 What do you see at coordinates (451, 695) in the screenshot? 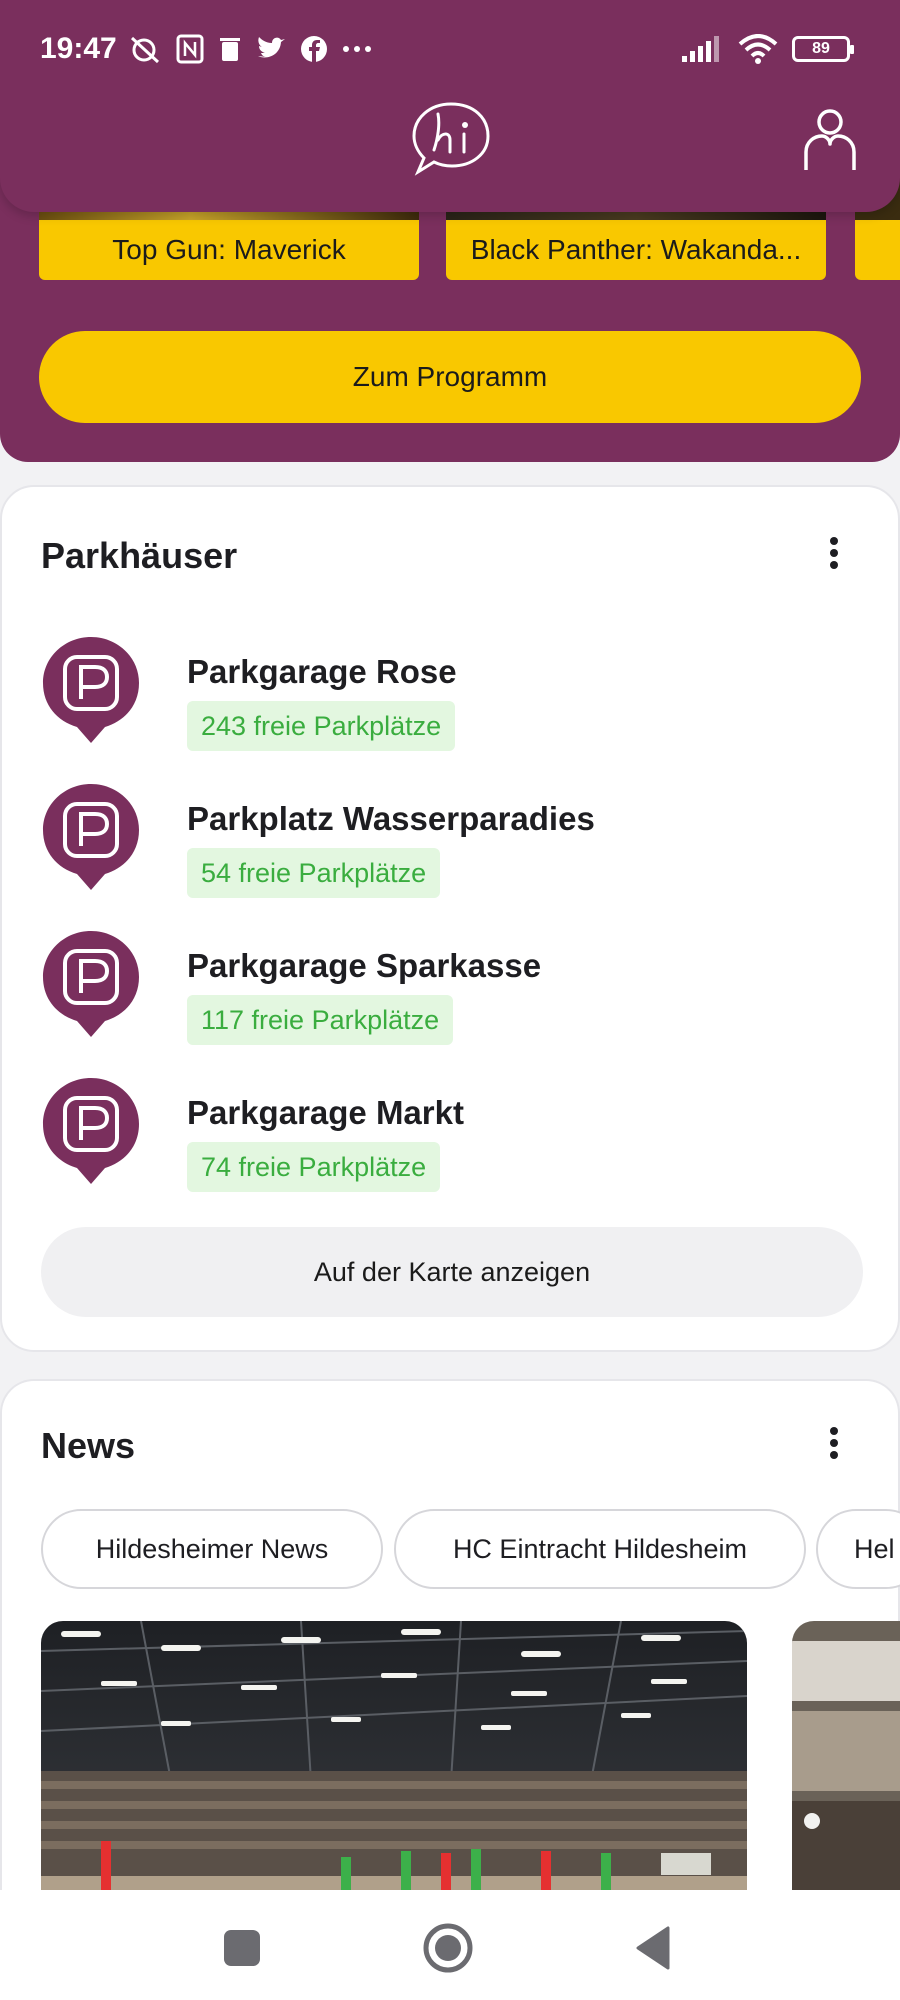
I see `parking-list-item: Parkgarage Rose 243 freie Parkplätze` at bounding box center [451, 695].